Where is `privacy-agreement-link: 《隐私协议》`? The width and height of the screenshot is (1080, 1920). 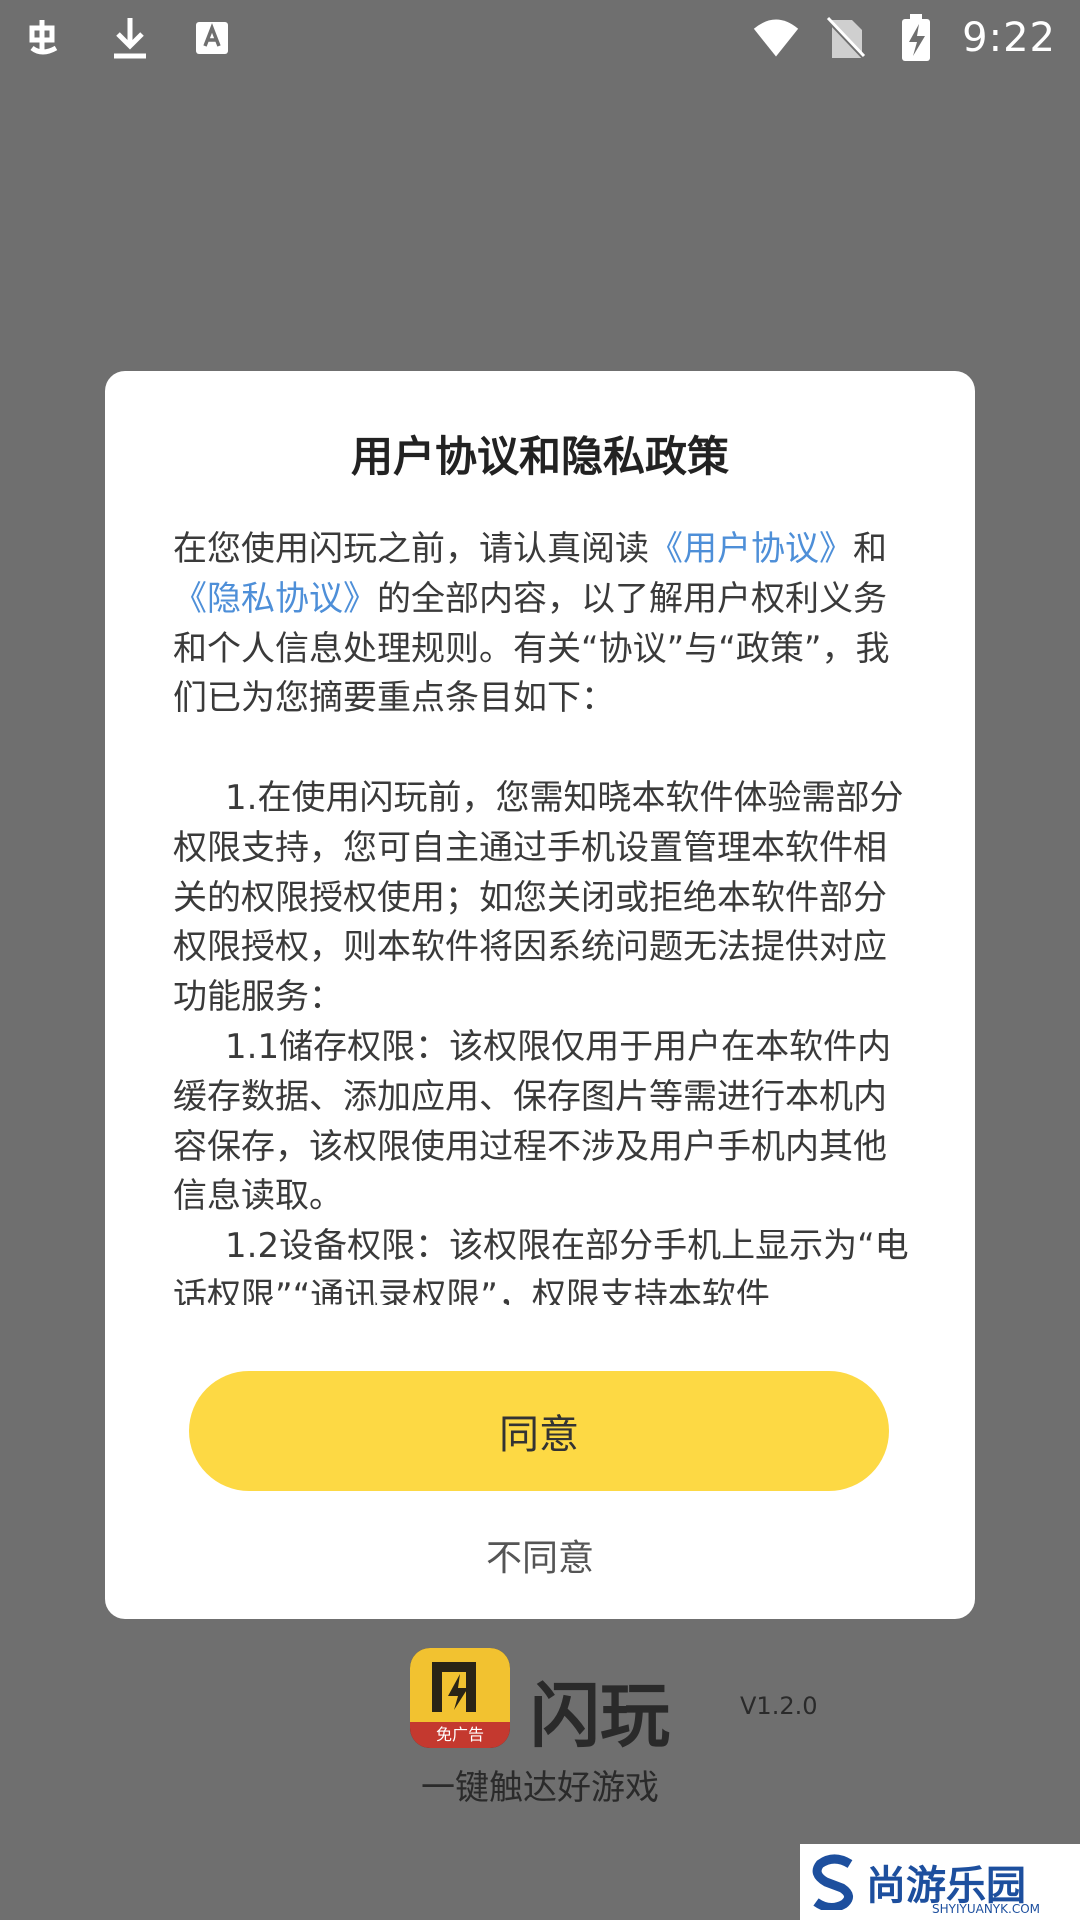 privacy-agreement-link: 《隐私协议》 is located at coordinates (275, 599).